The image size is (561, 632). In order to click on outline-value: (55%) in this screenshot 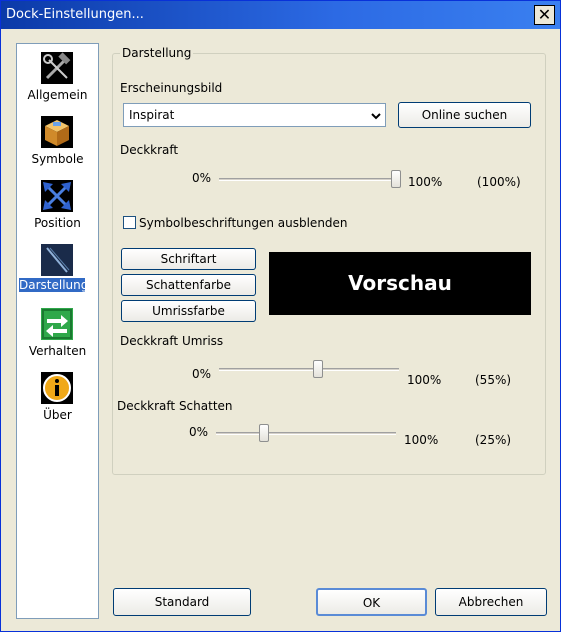, I will do `click(493, 380)`.